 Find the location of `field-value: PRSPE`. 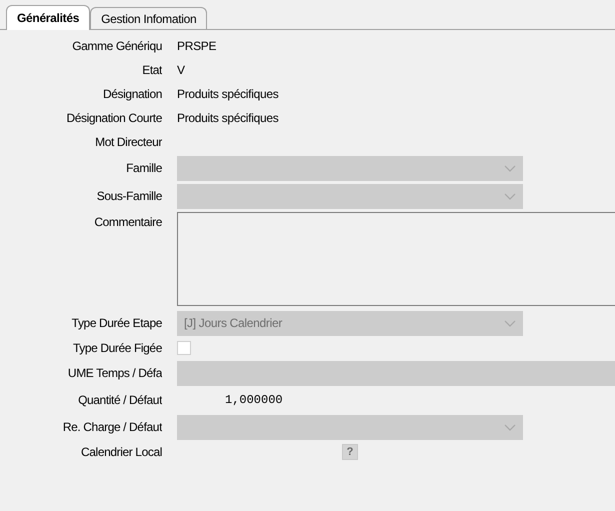

field-value: PRSPE is located at coordinates (196, 46).